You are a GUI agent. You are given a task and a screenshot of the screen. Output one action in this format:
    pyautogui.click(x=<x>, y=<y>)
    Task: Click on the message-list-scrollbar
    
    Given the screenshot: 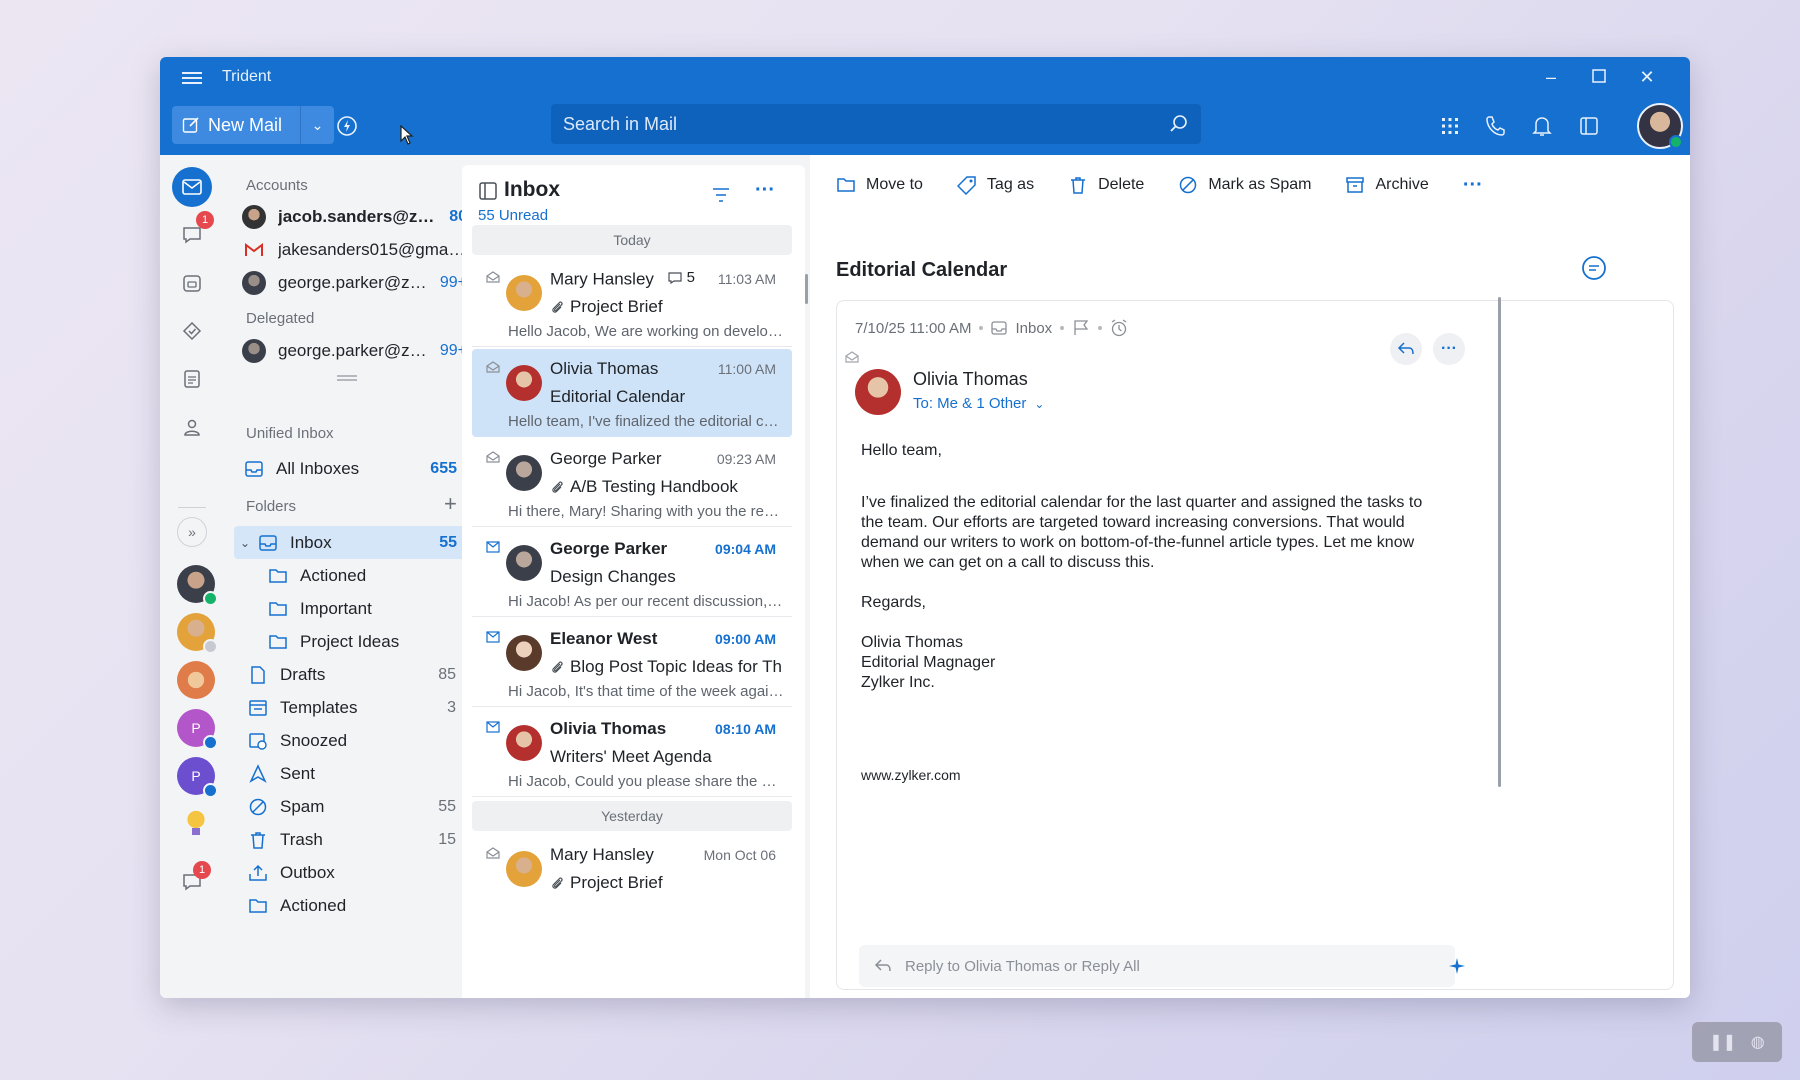 What is the action you would take?
    pyautogui.click(x=806, y=289)
    